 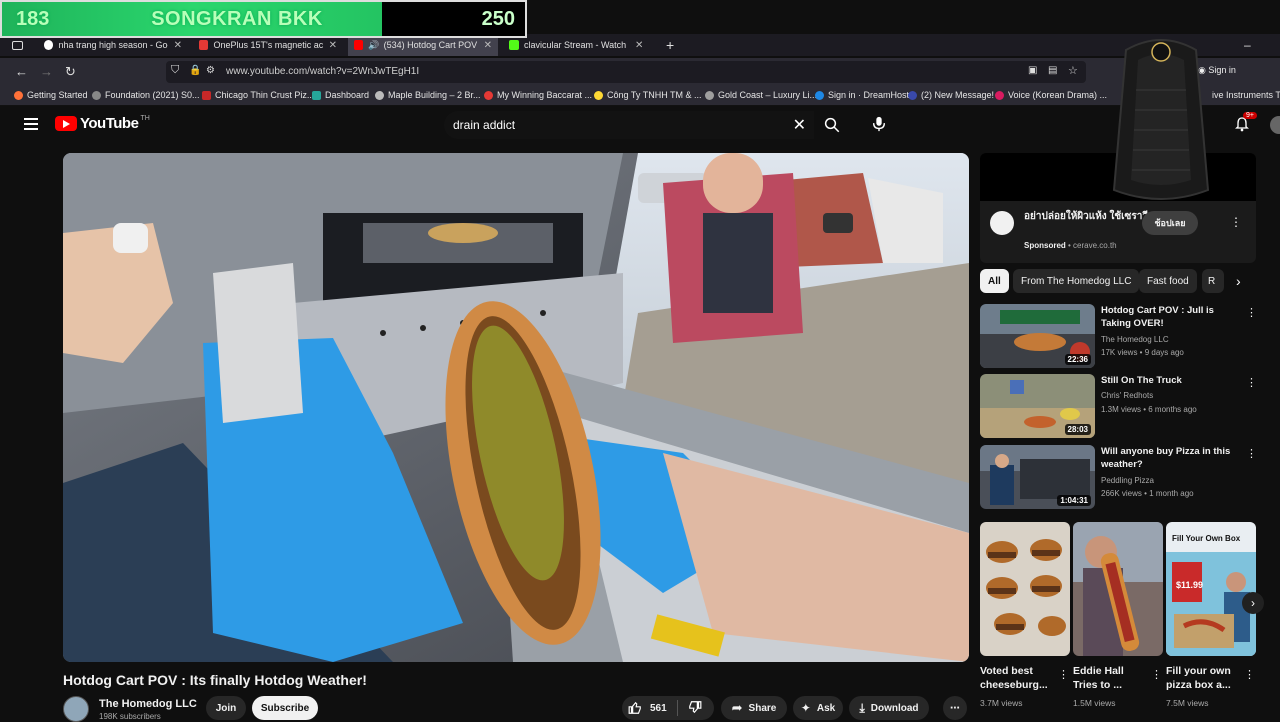 What do you see at coordinates (862, 95) in the screenshot?
I see `bookmark-item: Sign in · DreamHost` at bounding box center [862, 95].